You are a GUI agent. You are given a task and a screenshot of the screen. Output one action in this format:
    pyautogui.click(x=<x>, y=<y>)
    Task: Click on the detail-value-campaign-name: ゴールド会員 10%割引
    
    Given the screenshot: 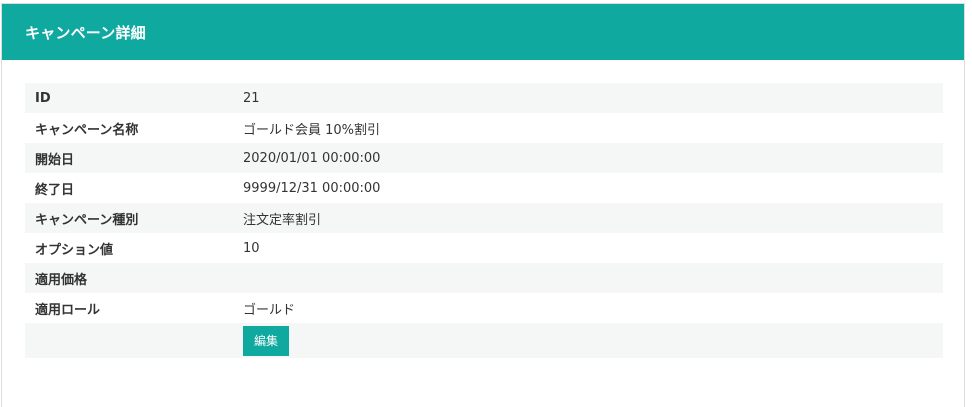 What is the action you would take?
    pyautogui.click(x=312, y=130)
    